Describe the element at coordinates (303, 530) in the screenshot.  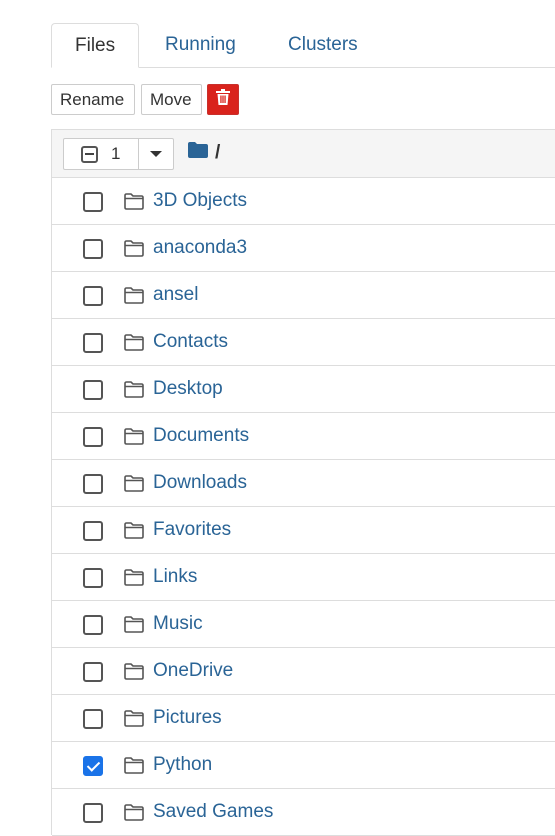
I see `list-item: Favorites` at that location.